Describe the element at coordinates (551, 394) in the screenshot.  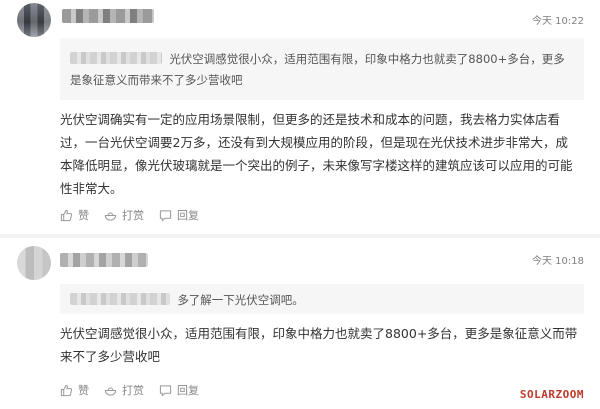
I see `watermark: SOLARZOOM` at that location.